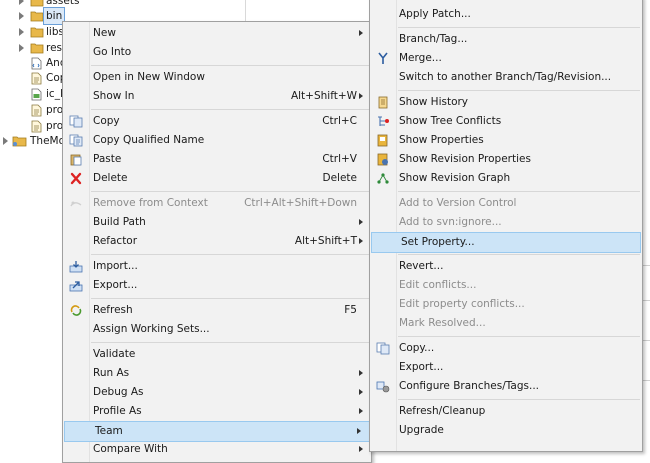 The height and width of the screenshot is (463, 650). Describe the element at coordinates (506, 140) in the screenshot. I see `menu-item-show-properties: Show Properties` at that location.